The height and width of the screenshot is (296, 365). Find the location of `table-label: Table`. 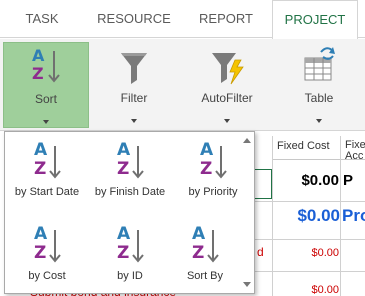

table-label: Table is located at coordinates (319, 98).